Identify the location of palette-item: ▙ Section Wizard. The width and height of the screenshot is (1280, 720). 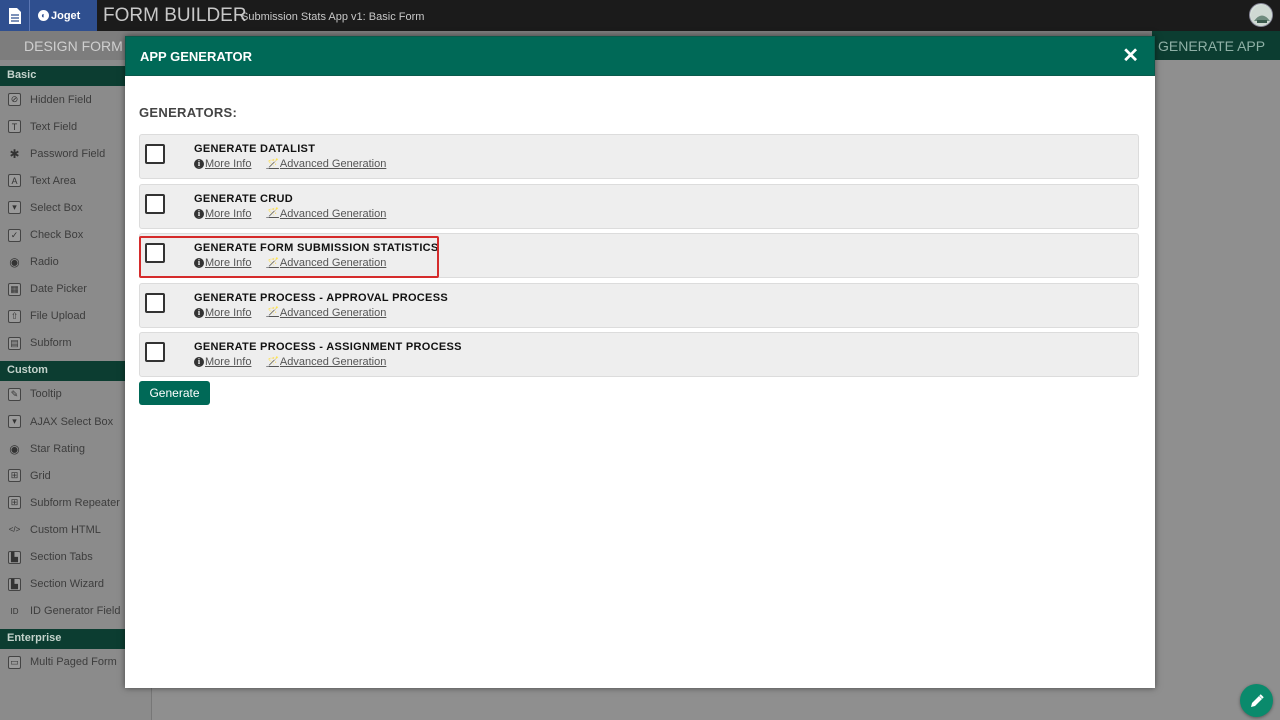
(62, 584).